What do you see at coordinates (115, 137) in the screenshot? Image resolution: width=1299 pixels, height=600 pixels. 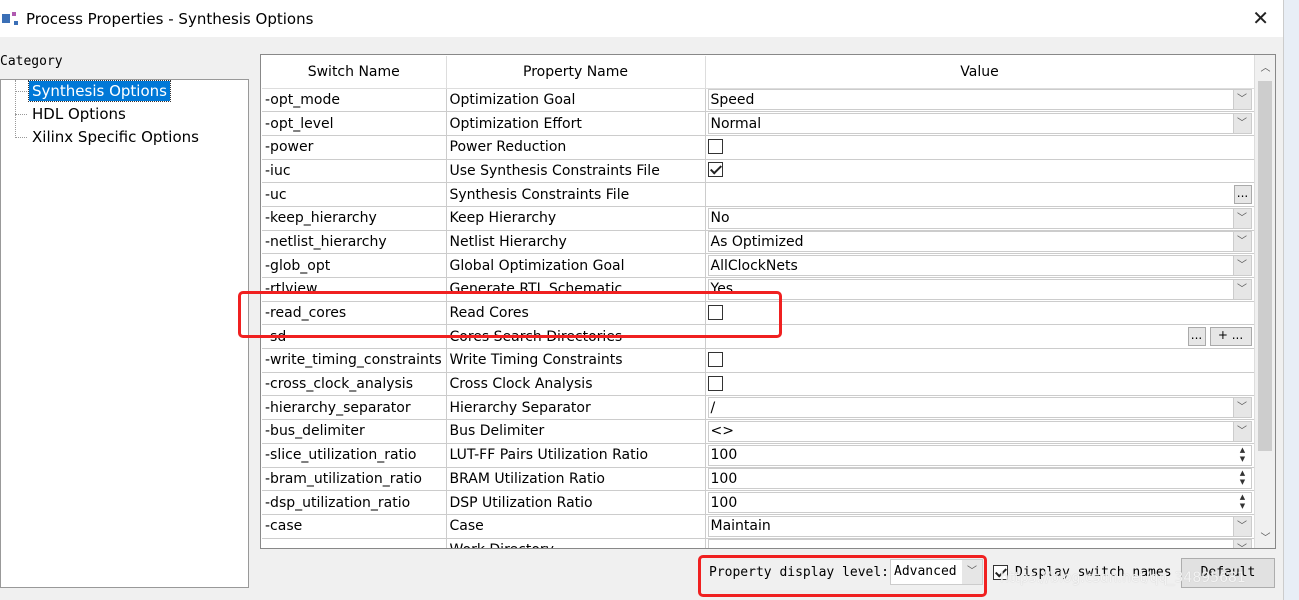 I see `tree-item-xilinx-specific-options: Xilinx Specific Options` at bounding box center [115, 137].